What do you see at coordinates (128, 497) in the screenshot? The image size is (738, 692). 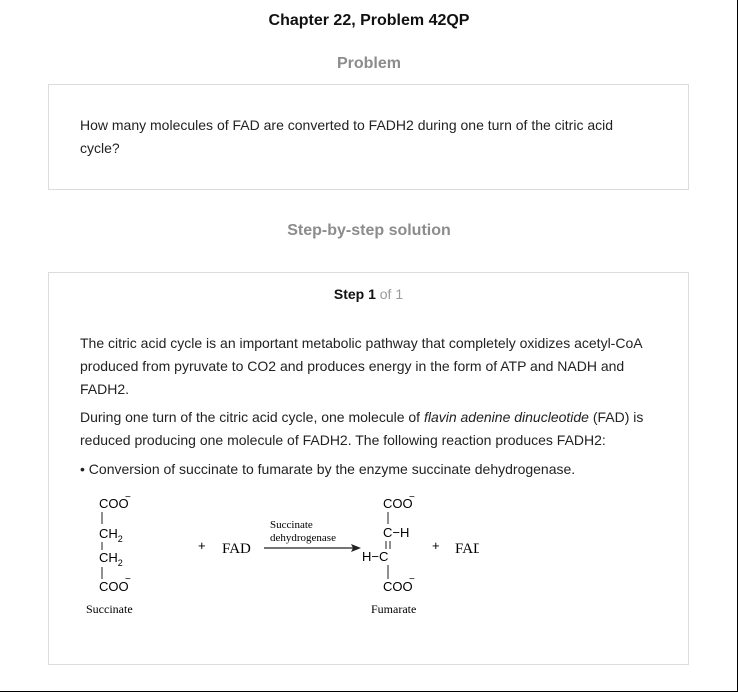 I see `succinate-charge-top: −` at bounding box center [128, 497].